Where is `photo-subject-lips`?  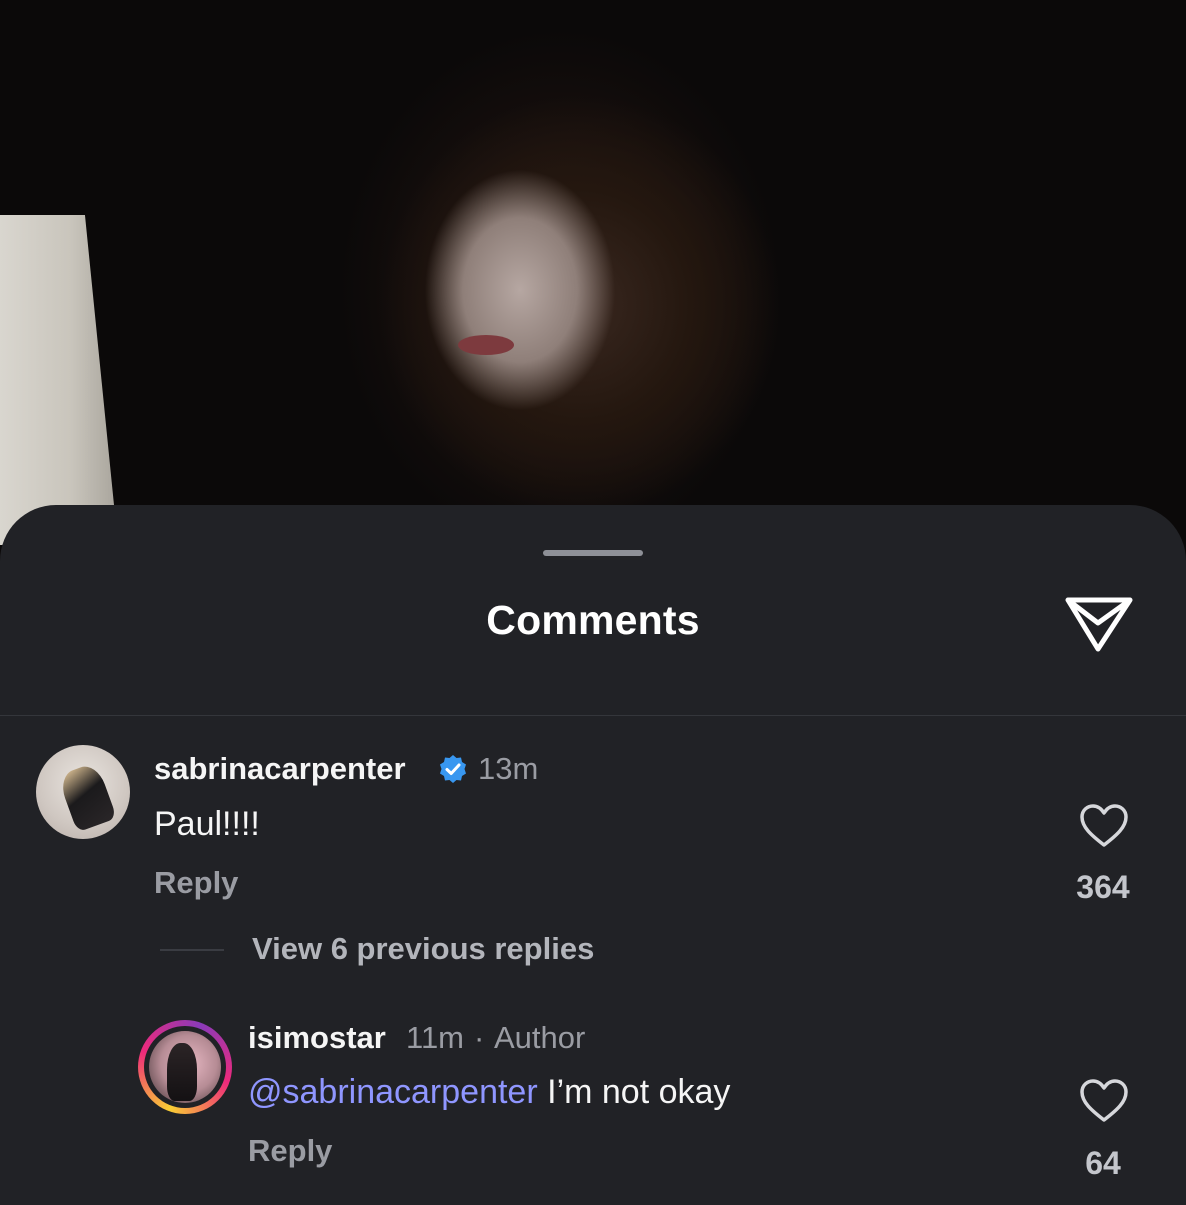 photo-subject-lips is located at coordinates (486, 345).